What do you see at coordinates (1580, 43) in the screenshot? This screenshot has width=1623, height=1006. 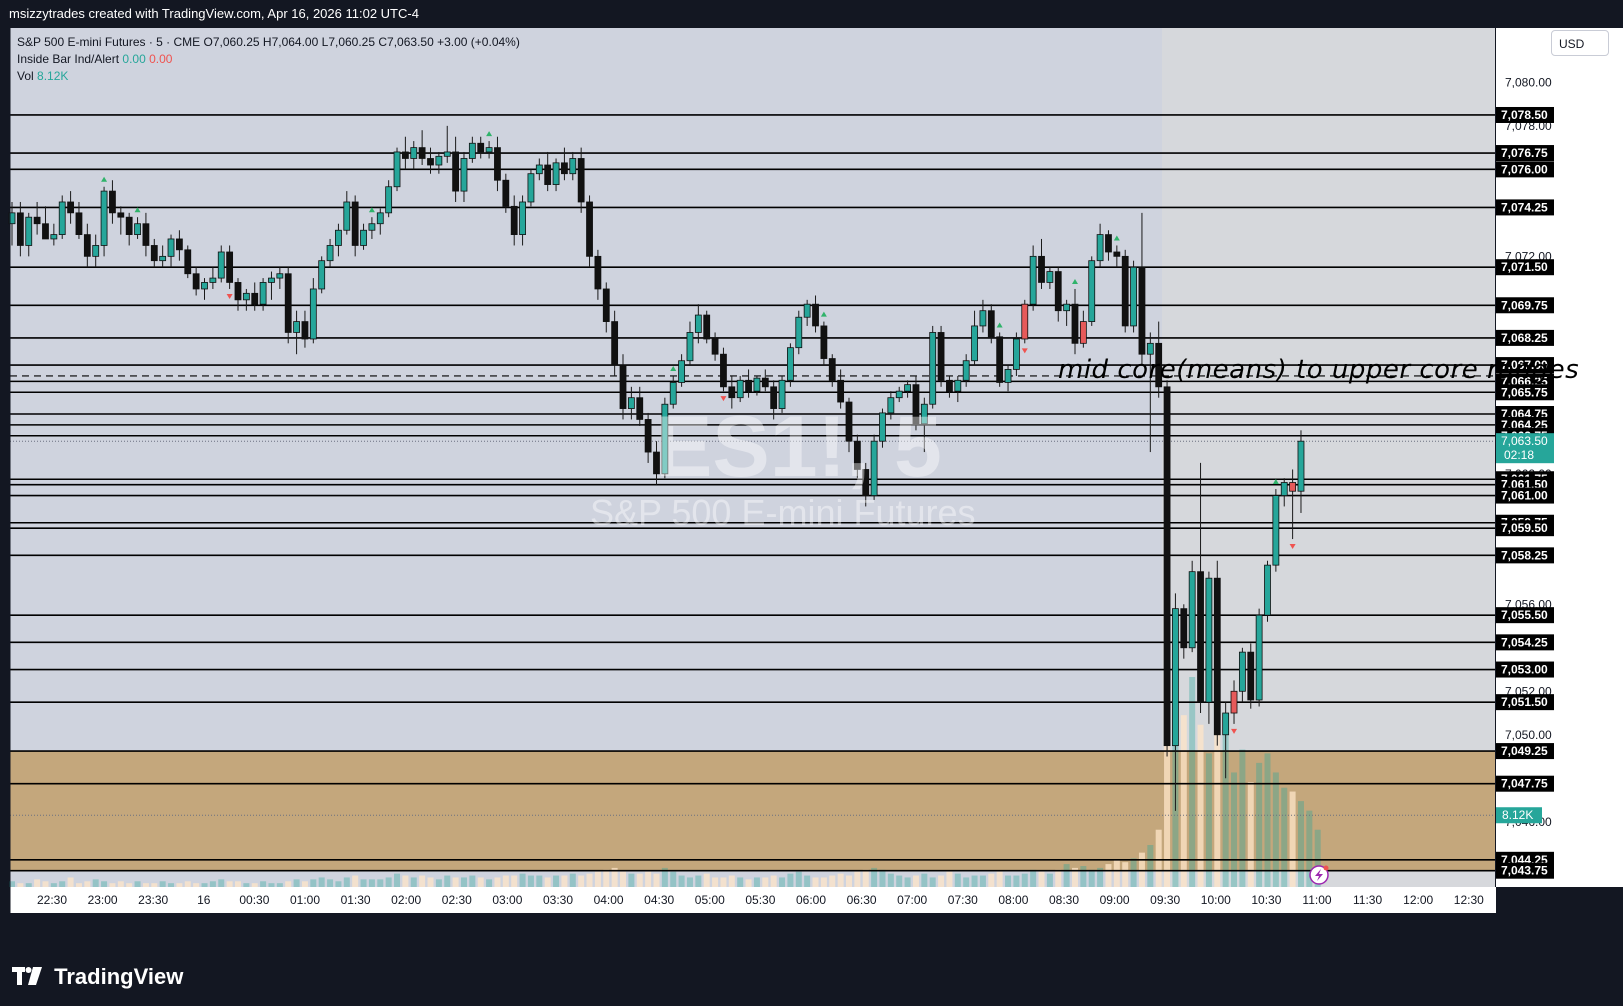 I see `currency-button: USD` at bounding box center [1580, 43].